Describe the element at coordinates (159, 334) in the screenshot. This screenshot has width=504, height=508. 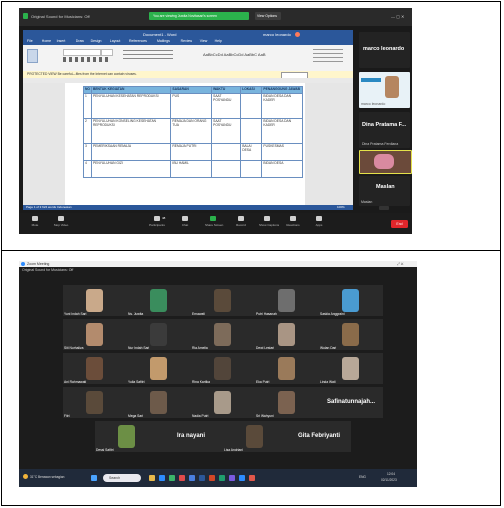
I see `participant-tile: Nur Indah Sari` at that location.